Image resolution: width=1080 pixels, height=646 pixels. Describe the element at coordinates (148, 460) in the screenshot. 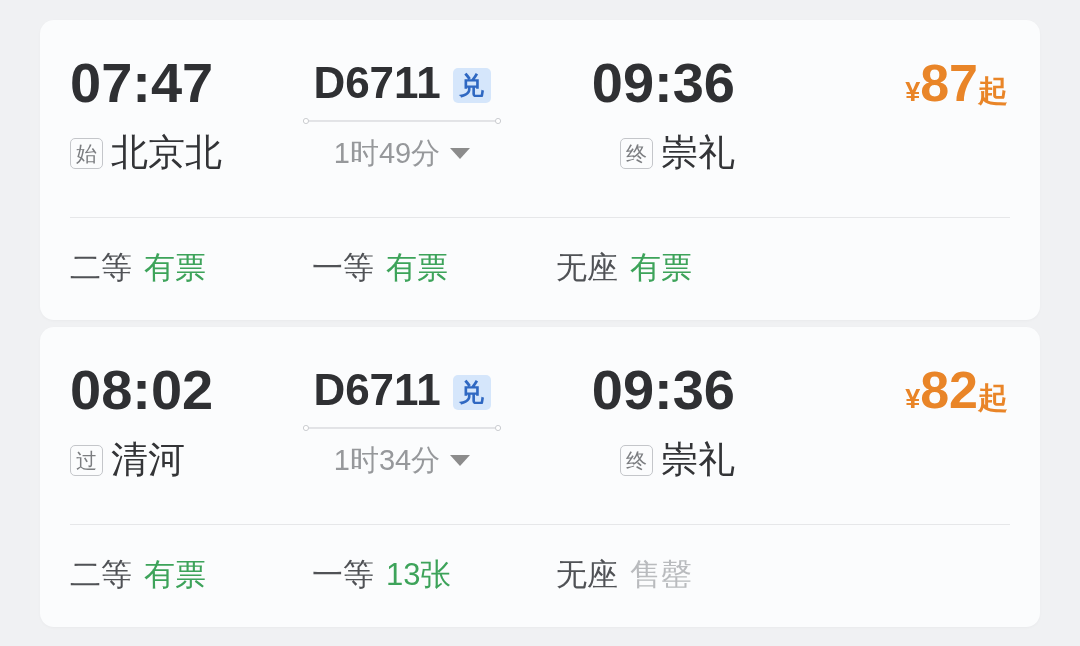

I see `station-name: 清河` at that location.